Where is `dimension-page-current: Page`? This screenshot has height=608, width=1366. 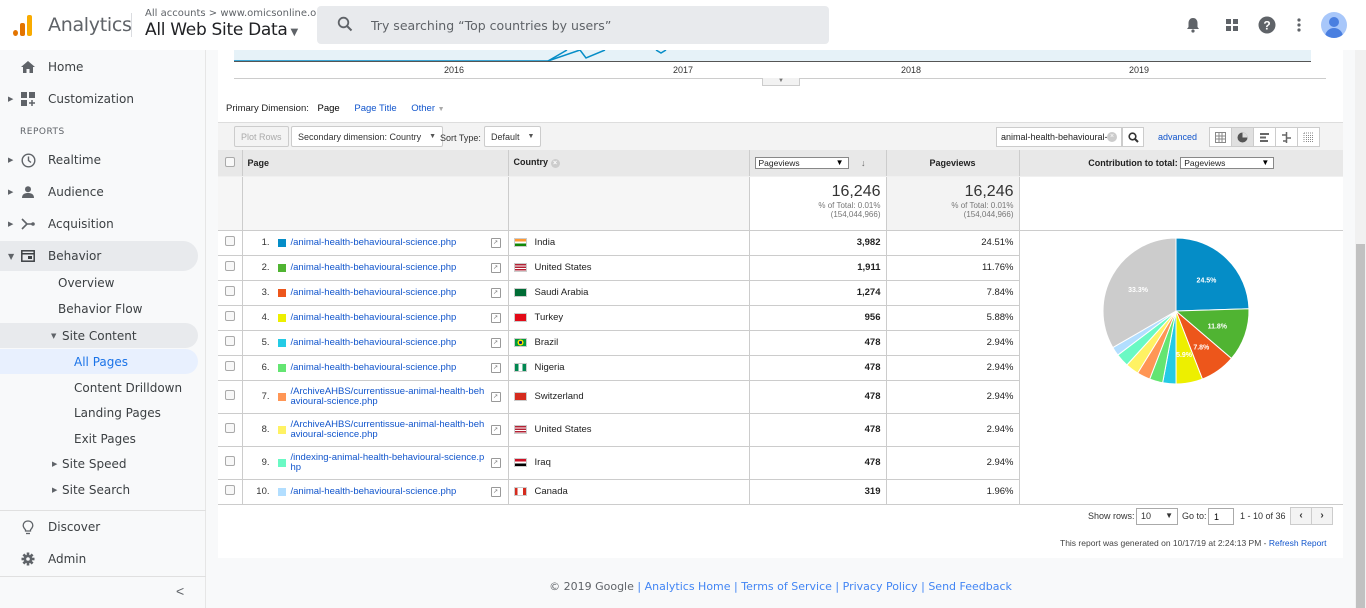
dimension-page-current: Page is located at coordinates (329, 108).